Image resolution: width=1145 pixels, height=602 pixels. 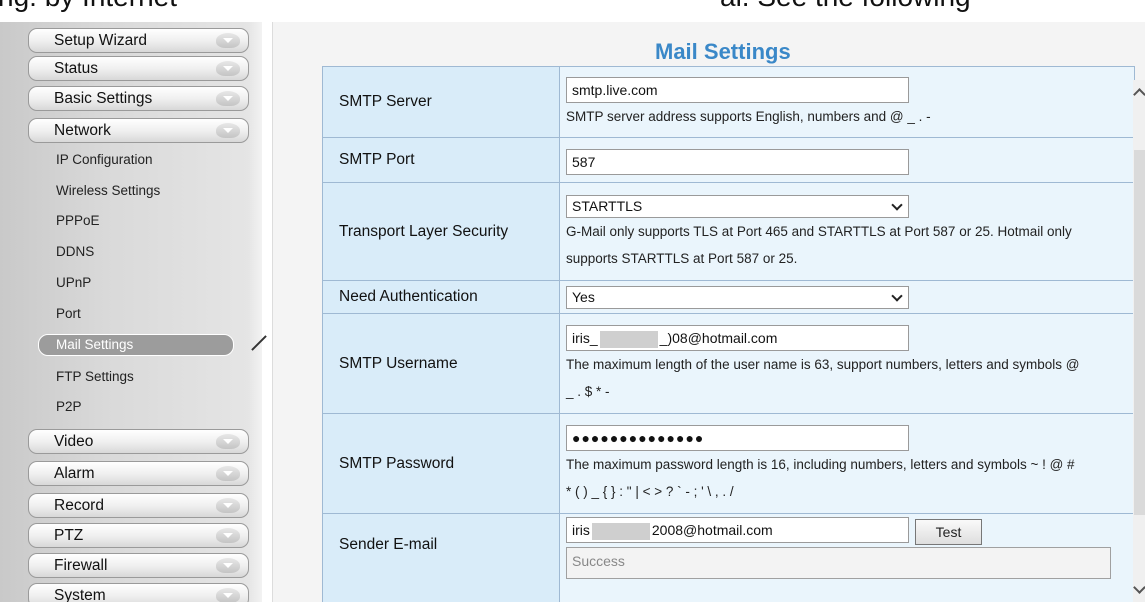 I want to click on sender-email-input: iris 2008@hotmail.com, so click(x=737, y=530).